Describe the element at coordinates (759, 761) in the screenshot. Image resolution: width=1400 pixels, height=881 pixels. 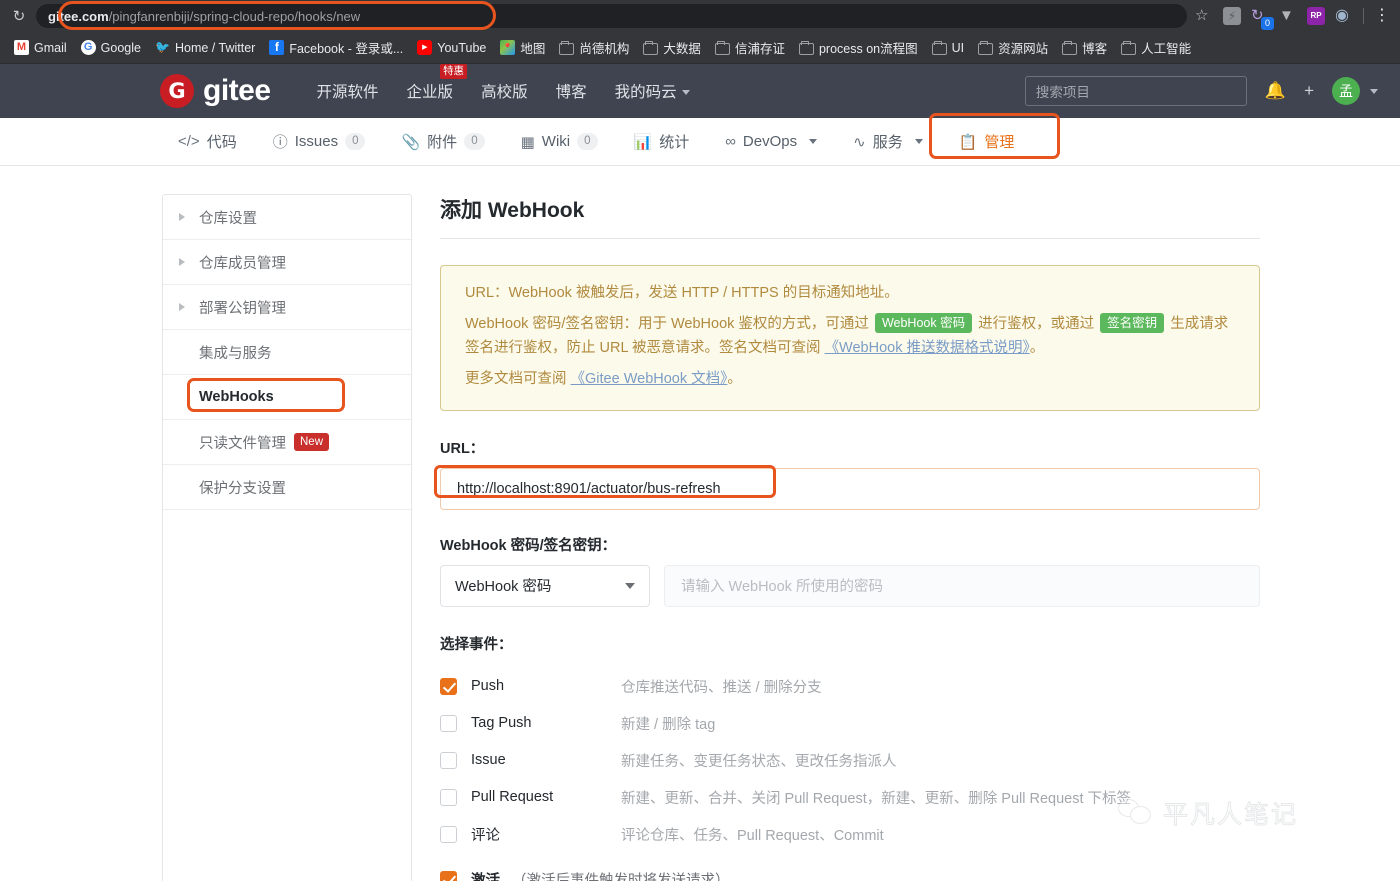
I see `event-desc: 新建任务、变更任务状态、更改任务指派人` at that location.